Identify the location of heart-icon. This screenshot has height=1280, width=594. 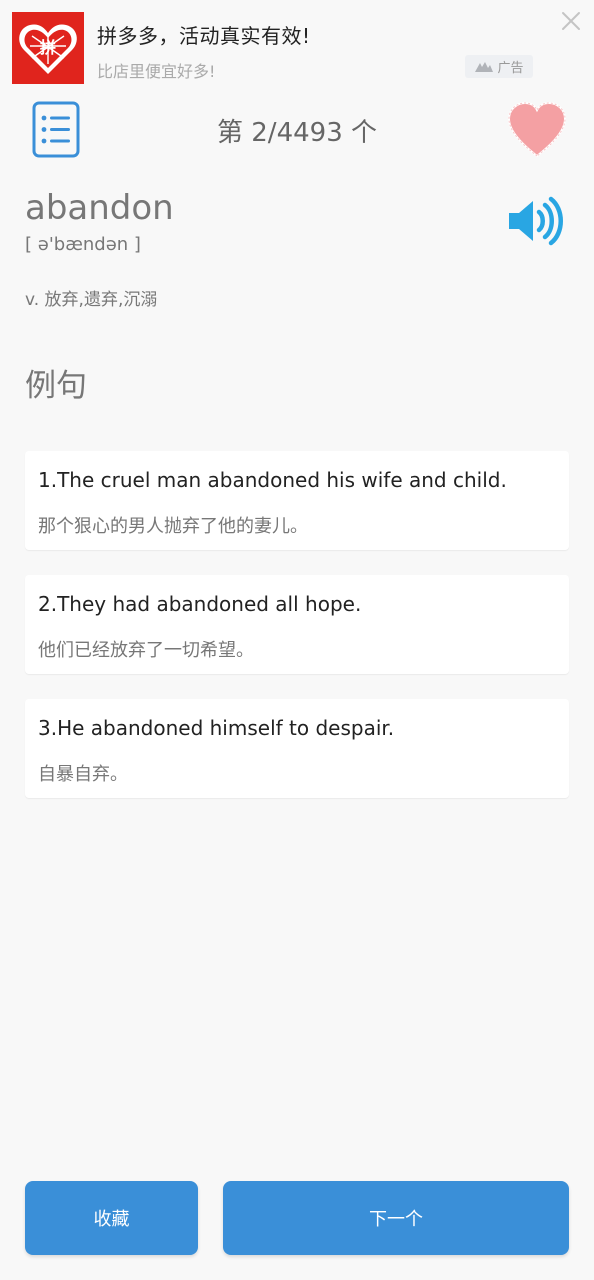
(537, 130).